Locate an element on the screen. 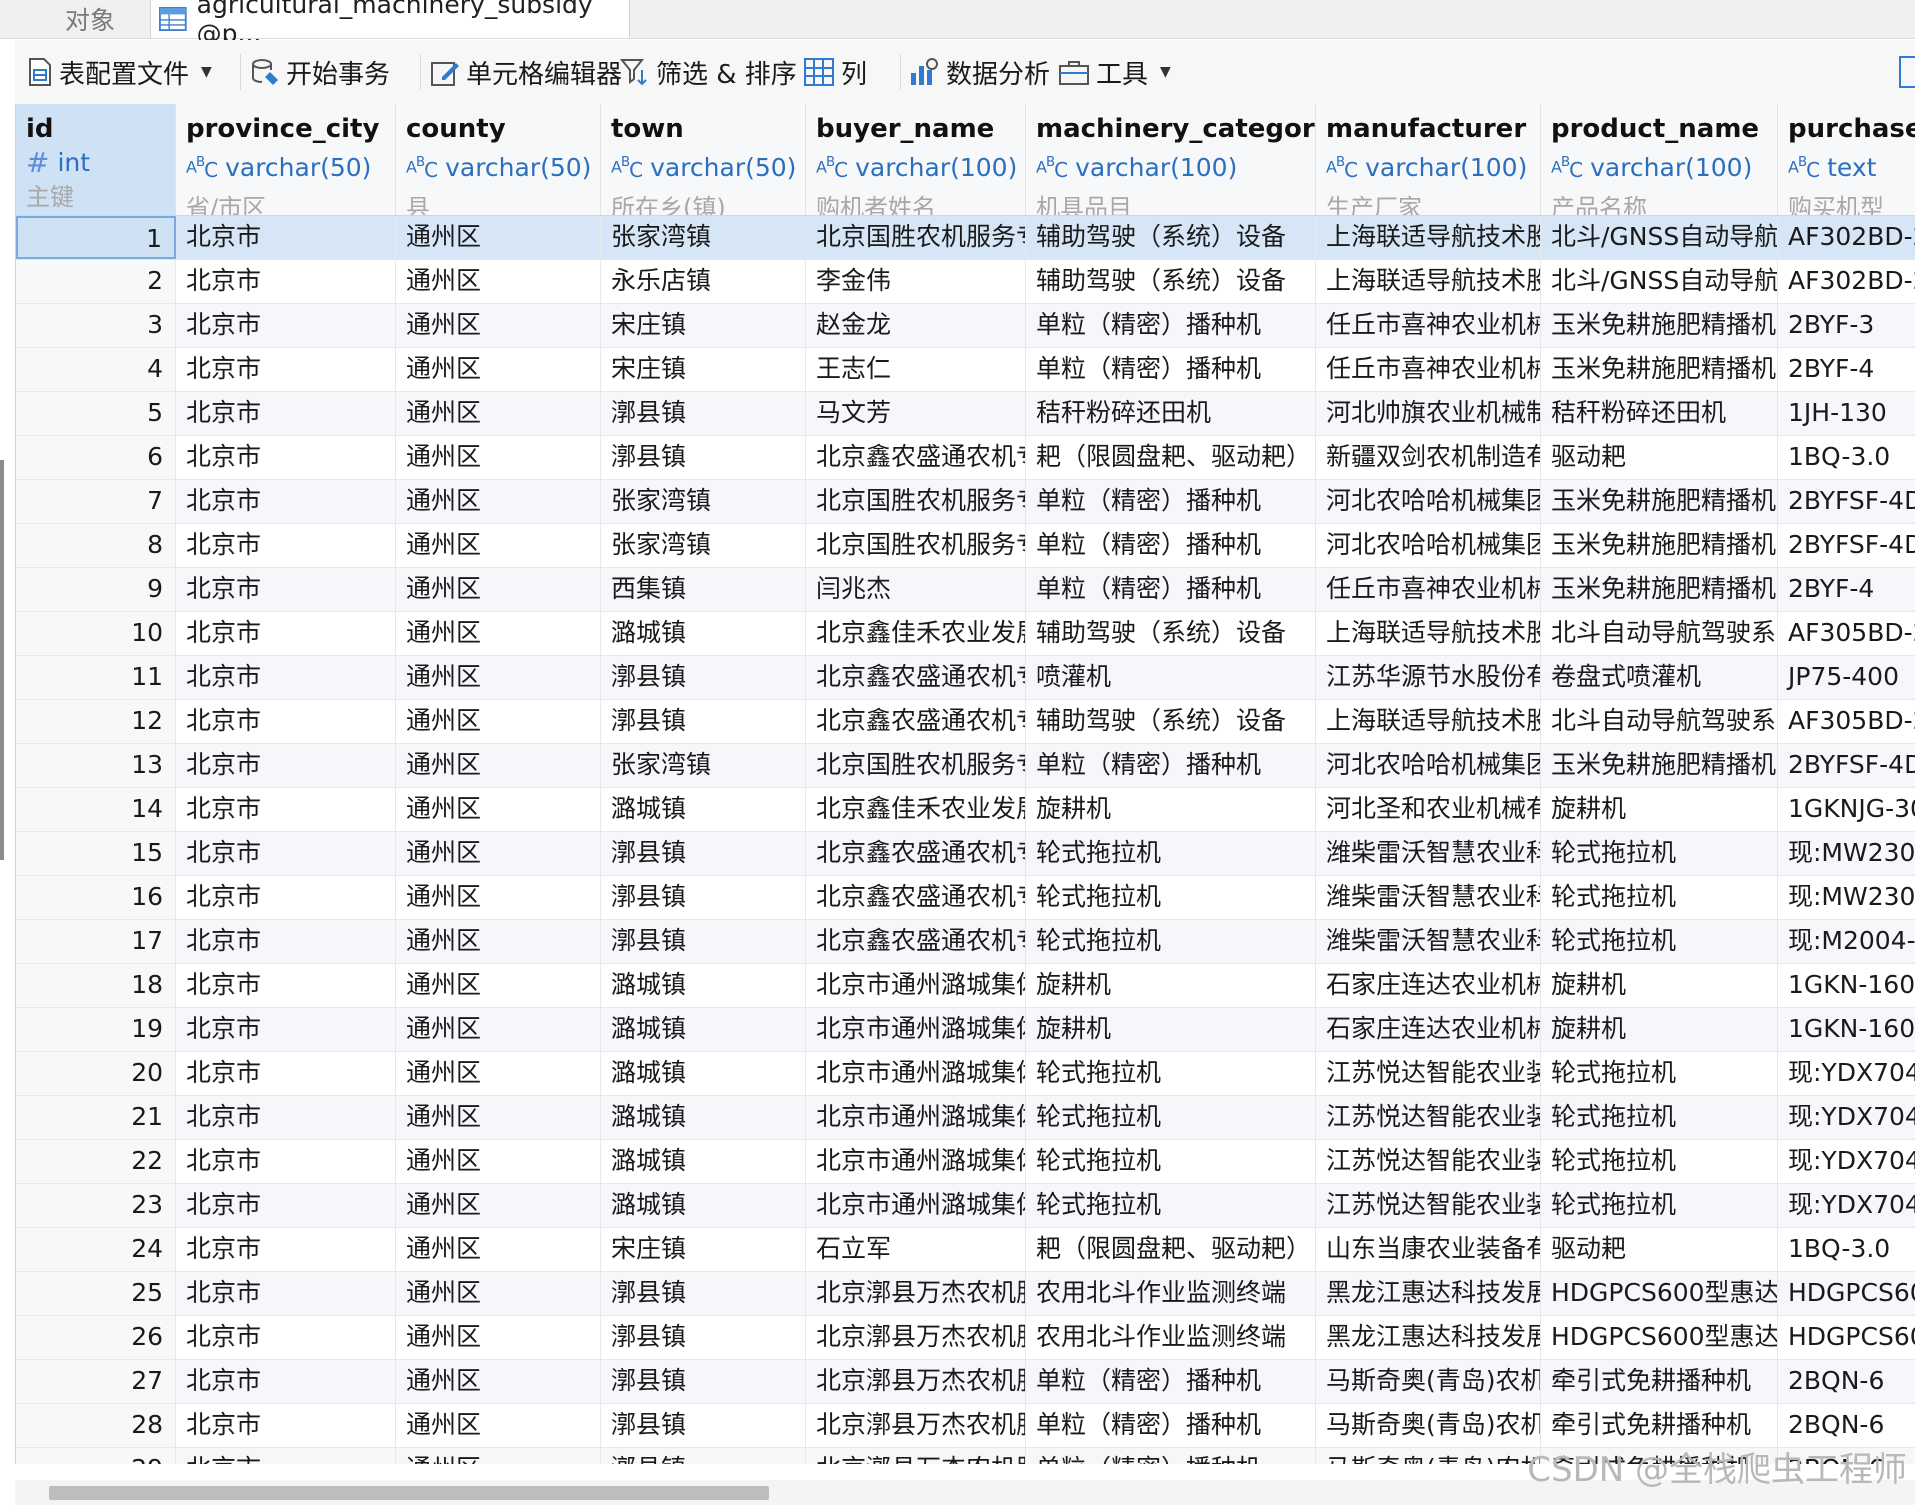 The image size is (1915, 1505). cell-id: 22 is located at coordinates (96, 1161).